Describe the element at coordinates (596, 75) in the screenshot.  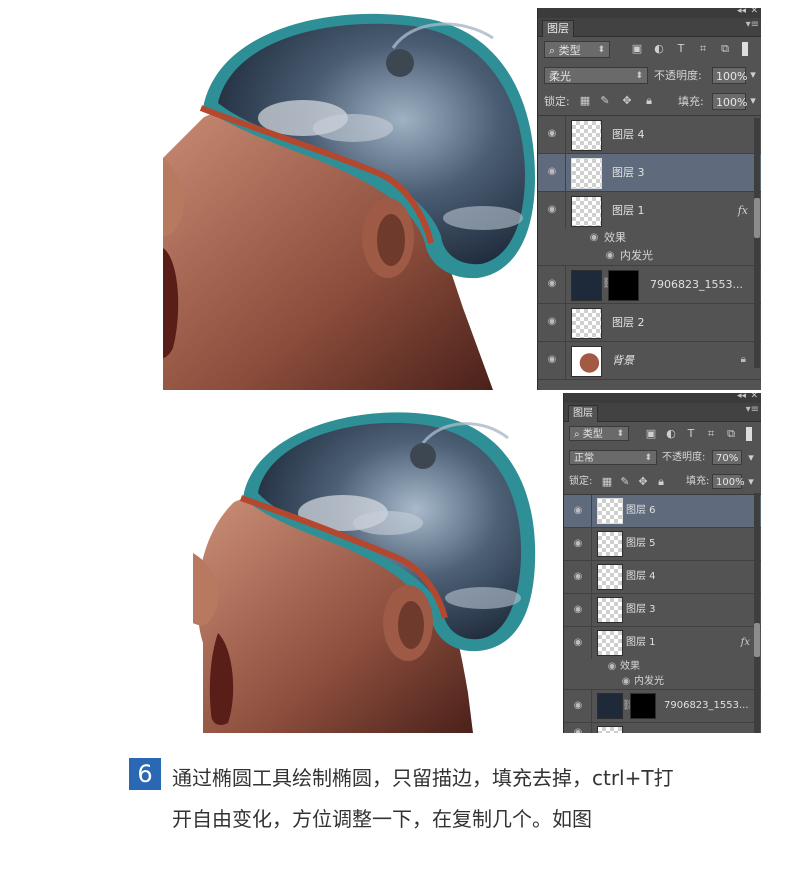
I see `blend-mode-select: 柔光 ⬍` at that location.